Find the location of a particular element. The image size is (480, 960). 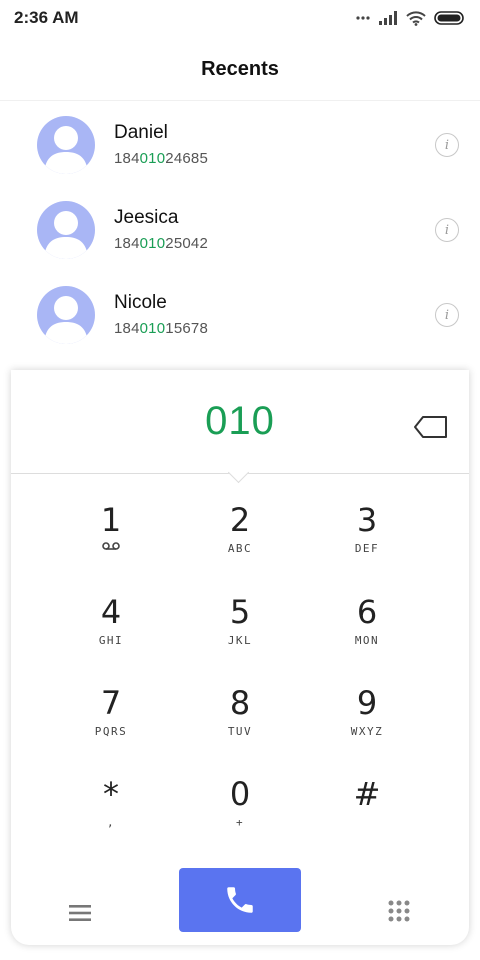

dialed-number: 010 is located at coordinates (240, 421).